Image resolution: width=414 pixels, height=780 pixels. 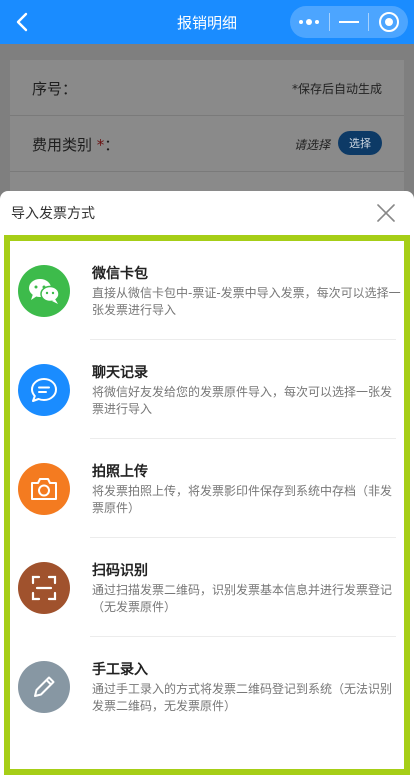 I want to click on sheet-close-button, so click(x=386, y=213).